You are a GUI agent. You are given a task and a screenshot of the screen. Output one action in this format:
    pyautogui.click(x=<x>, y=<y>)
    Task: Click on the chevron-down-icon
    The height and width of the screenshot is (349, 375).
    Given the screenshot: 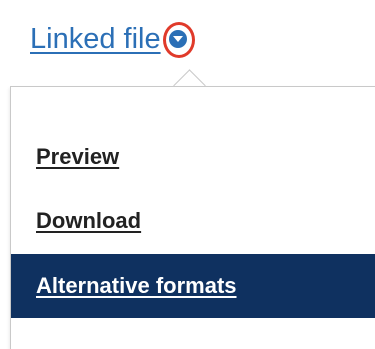 What is the action you would take?
    pyautogui.click(x=177, y=39)
    